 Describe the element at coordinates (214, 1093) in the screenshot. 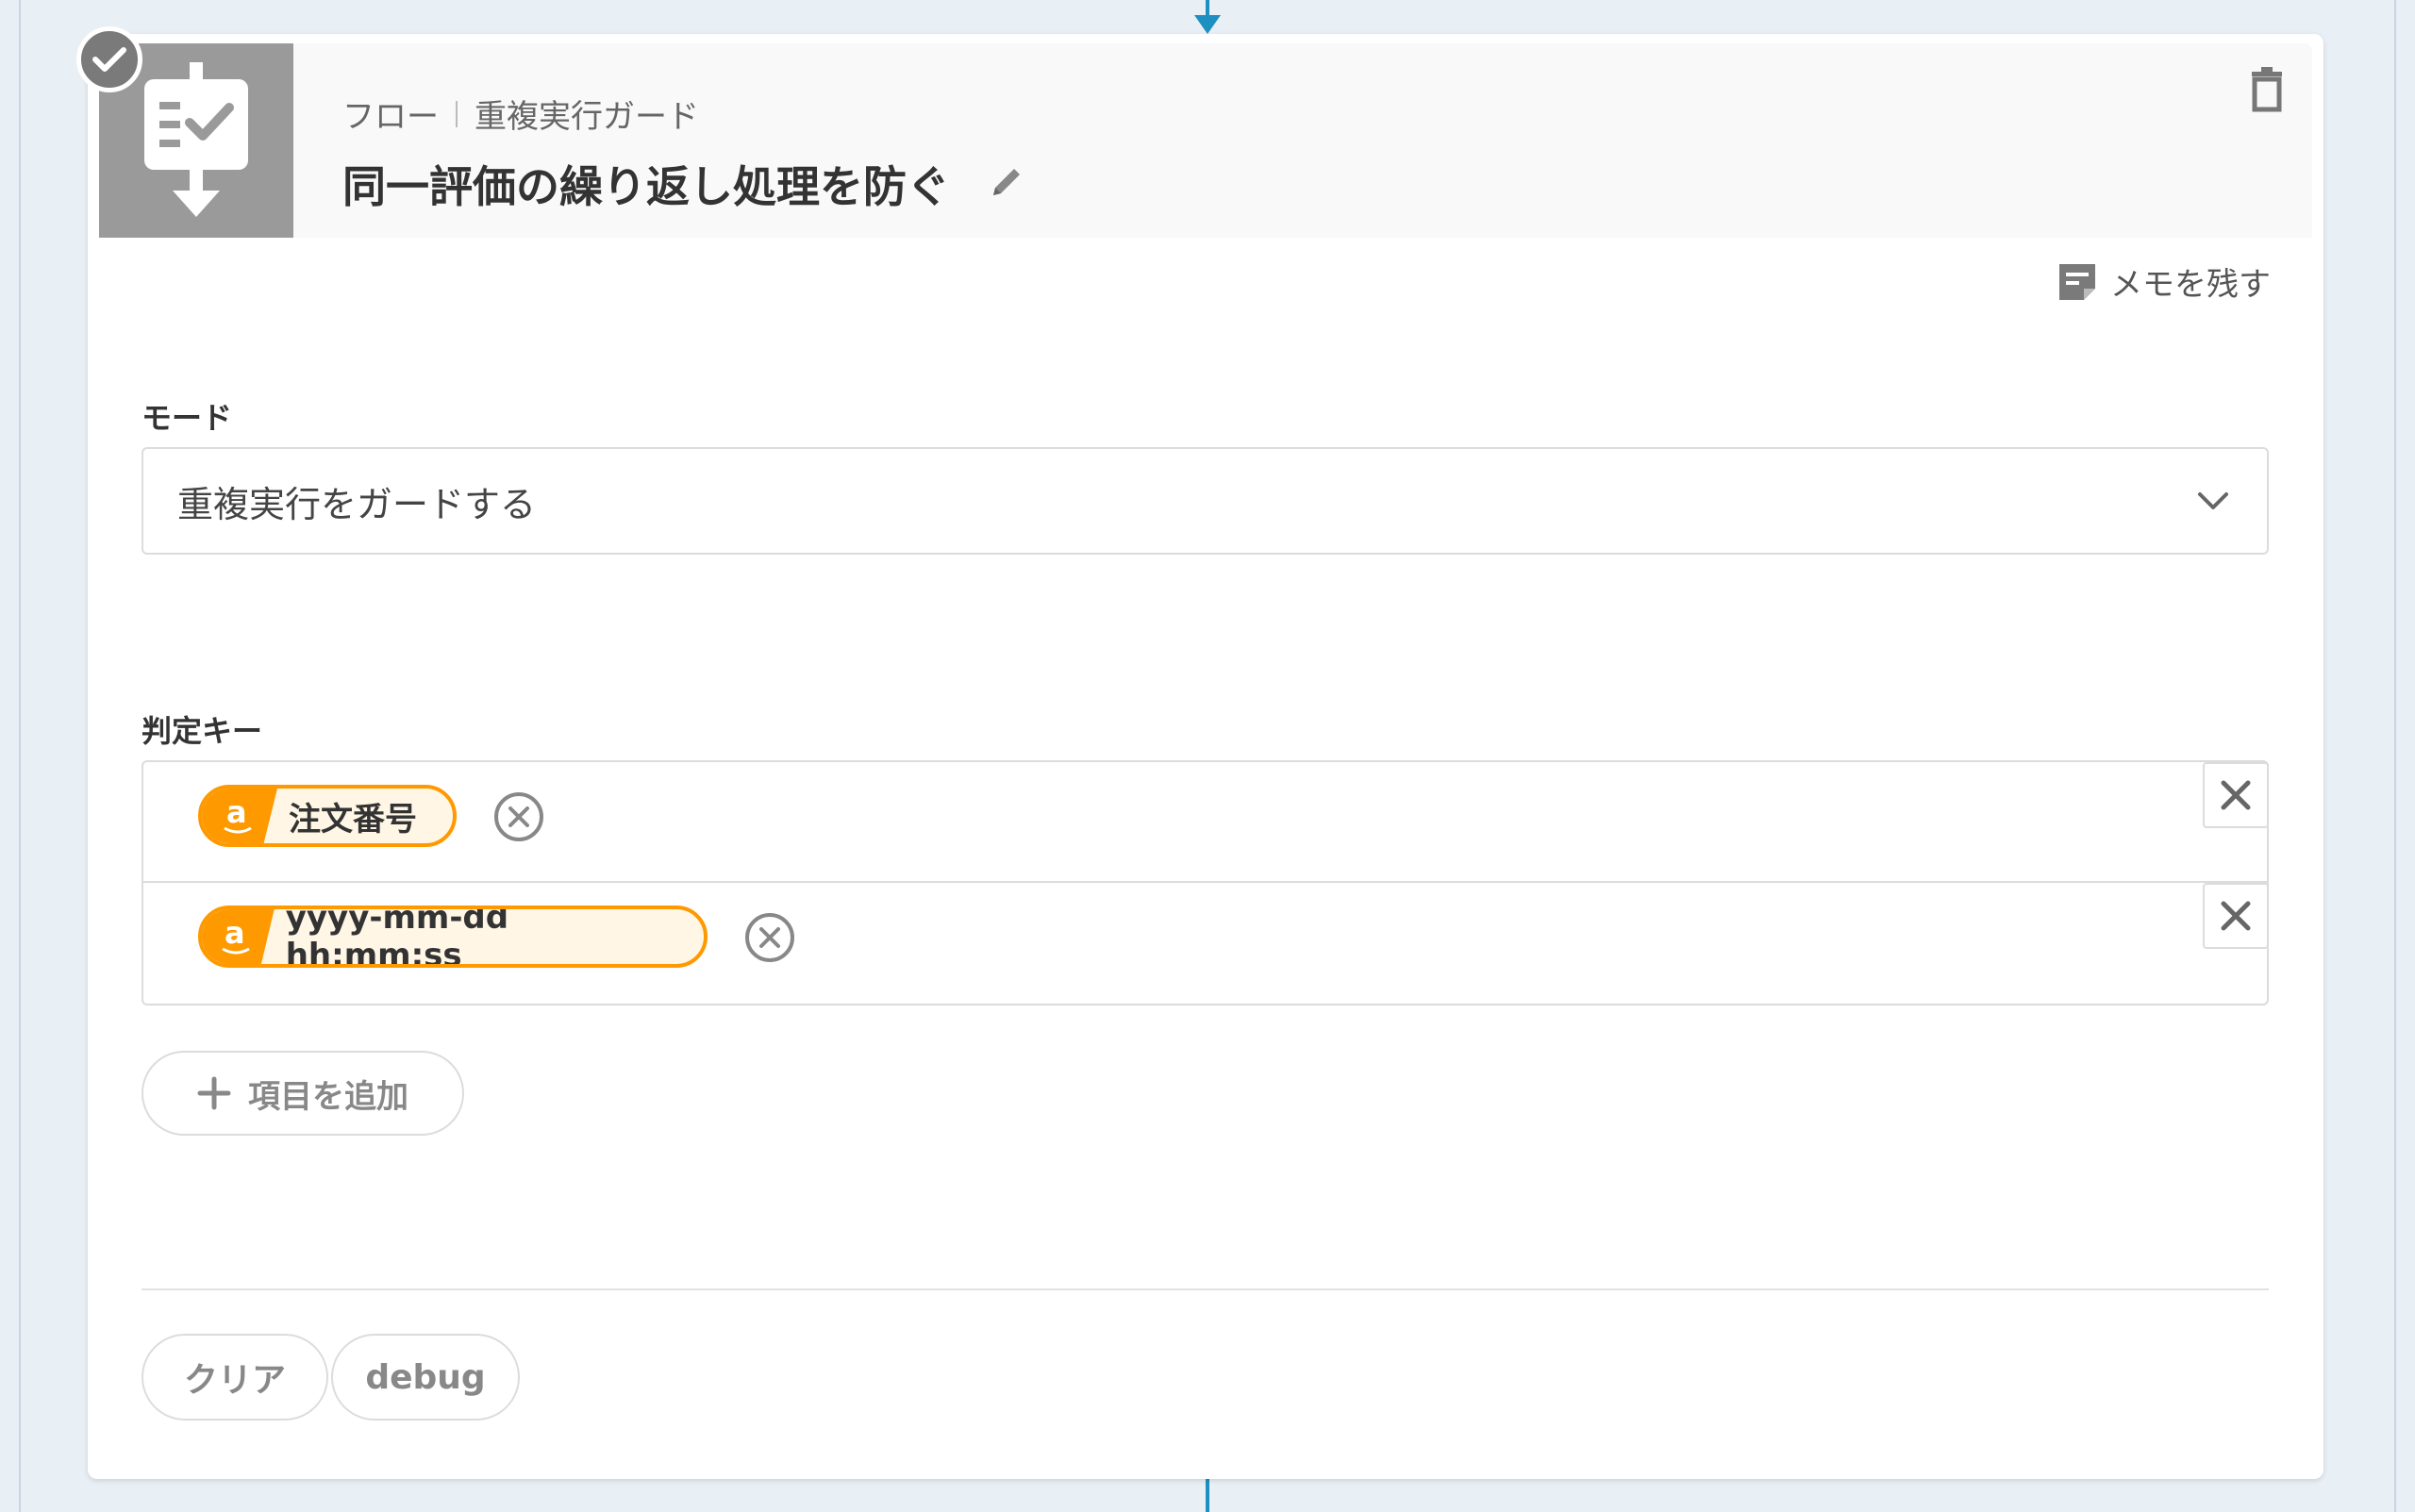

I see `plus-icon` at that location.